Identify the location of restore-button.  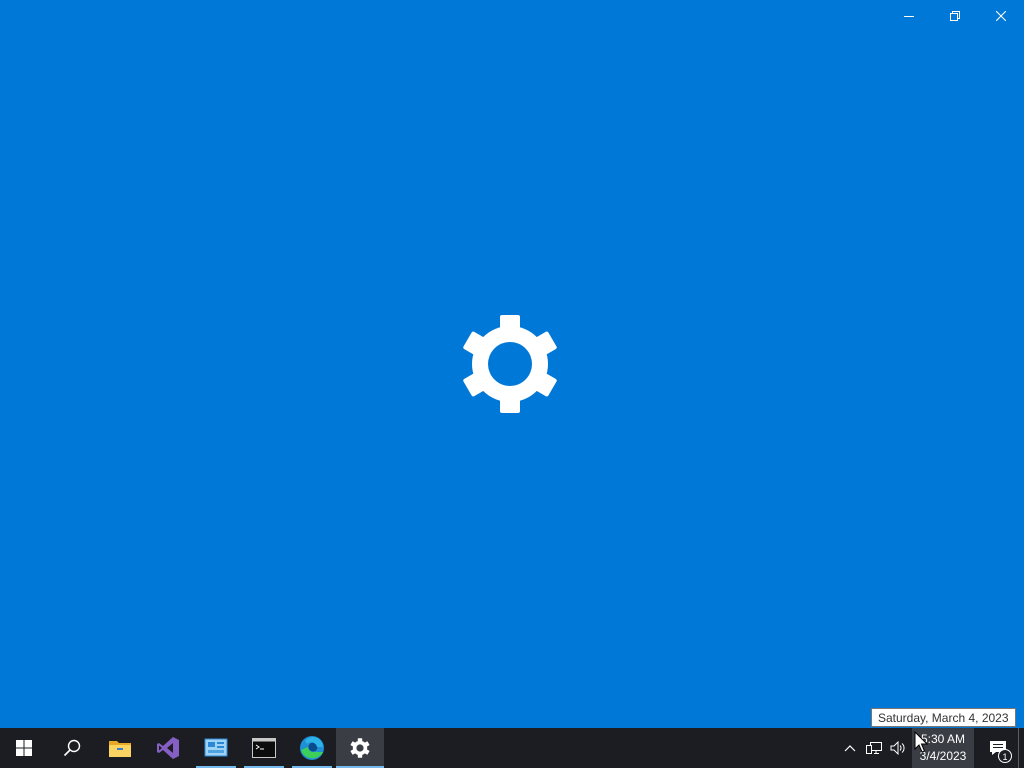
(955, 16).